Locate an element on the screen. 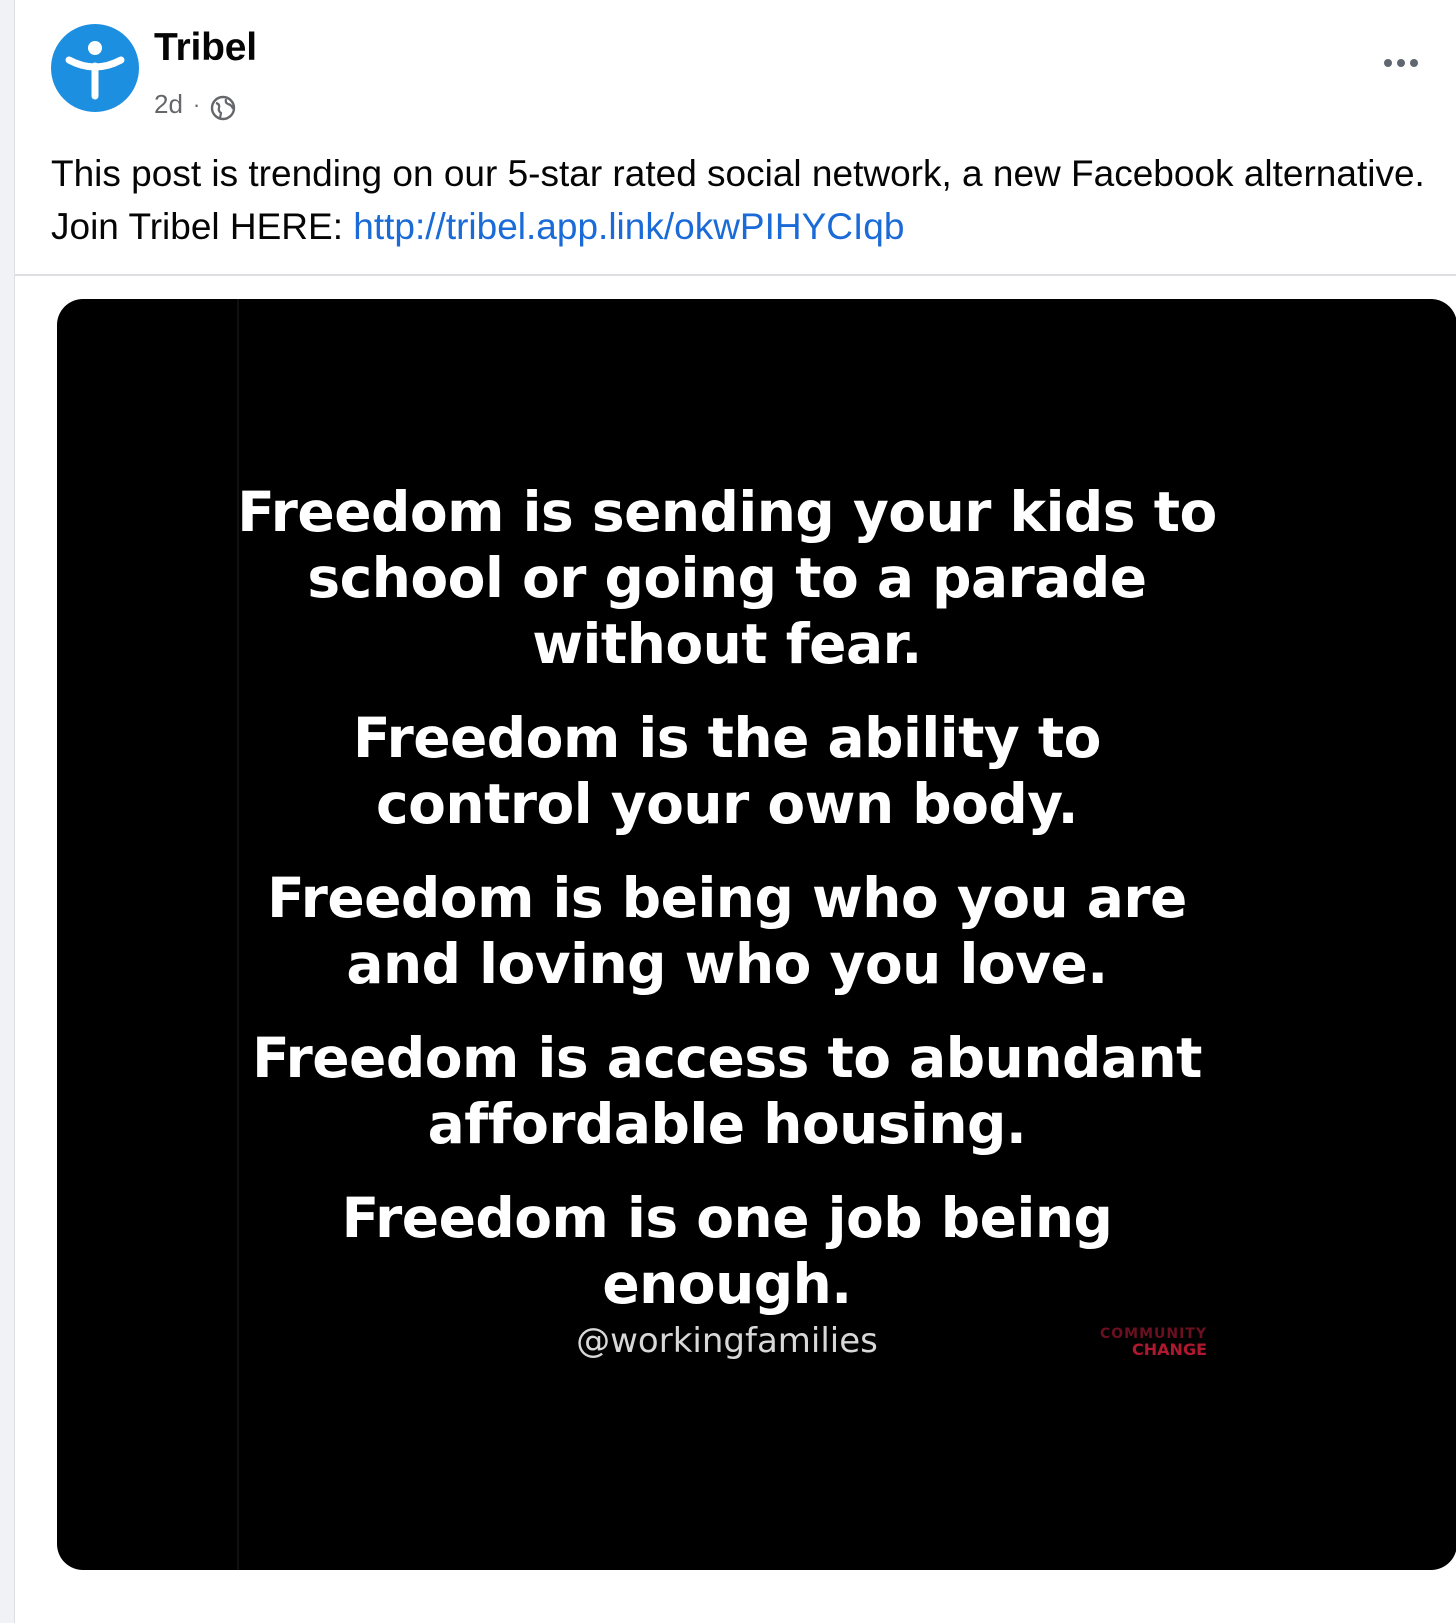 The width and height of the screenshot is (1456, 1623). post-meta: 2d · is located at coordinates (195, 104).